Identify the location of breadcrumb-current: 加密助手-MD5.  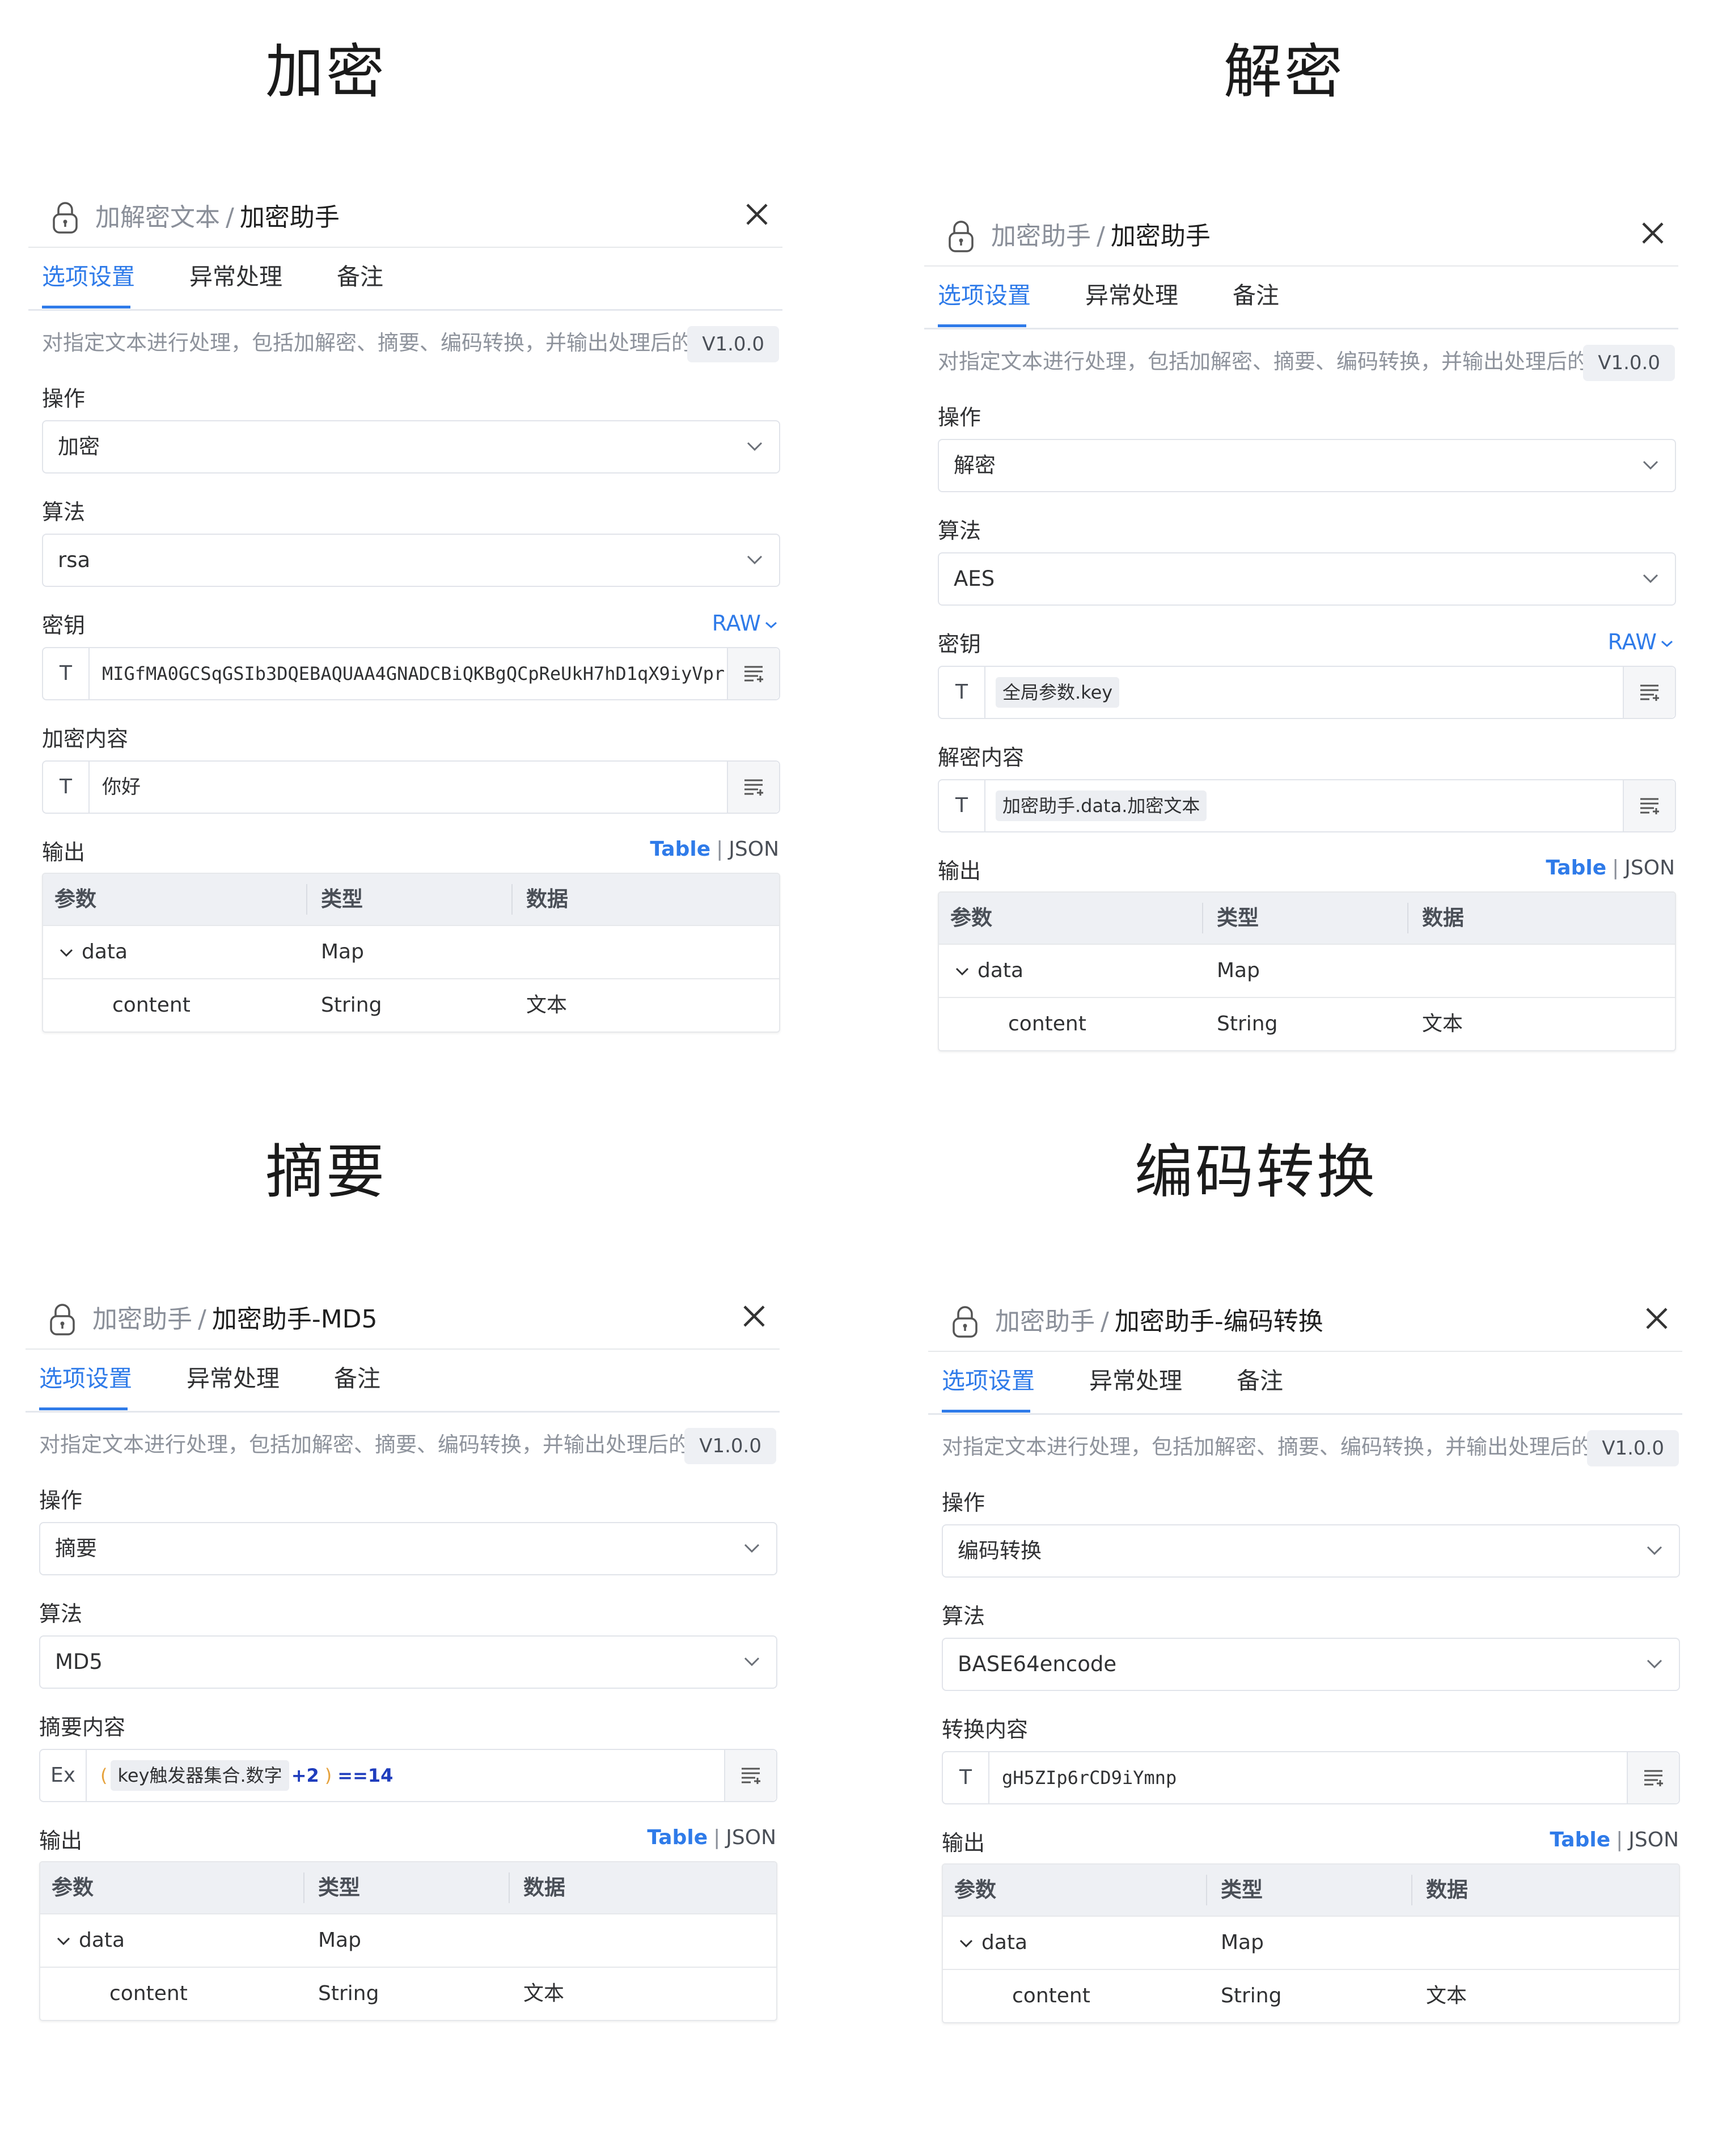
(294, 1319).